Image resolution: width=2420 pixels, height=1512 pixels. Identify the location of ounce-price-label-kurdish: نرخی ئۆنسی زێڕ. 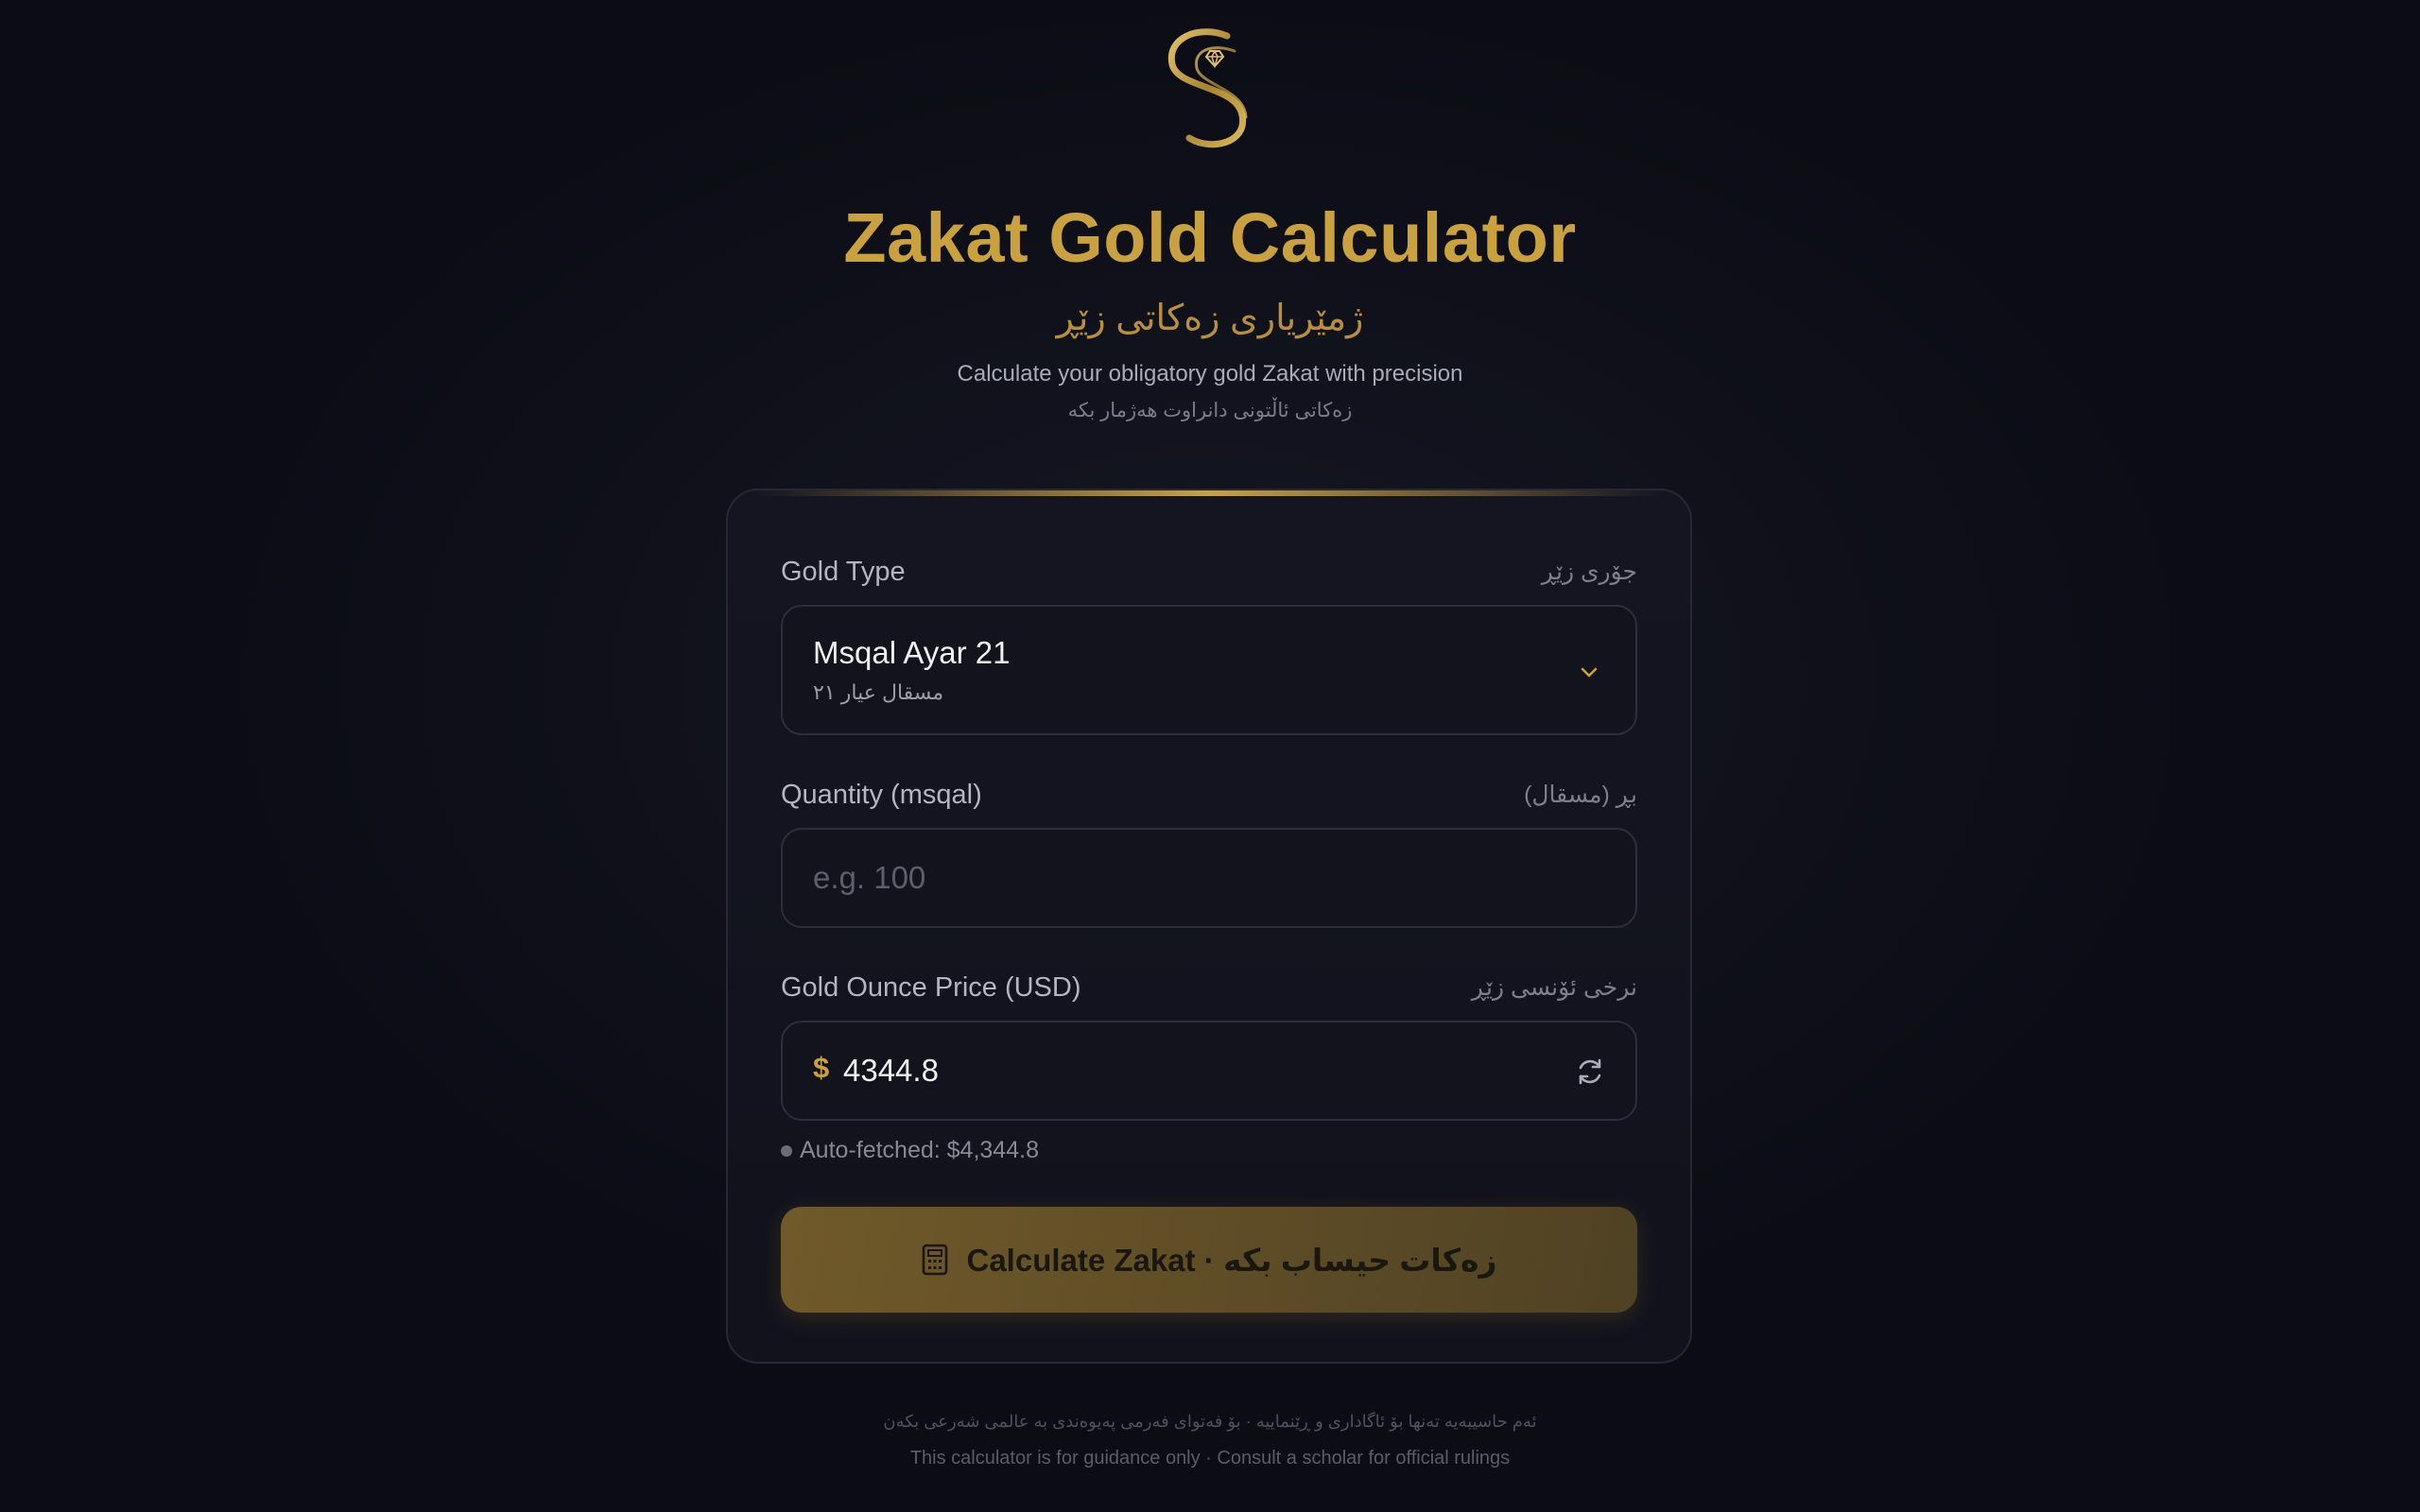
(1554, 987).